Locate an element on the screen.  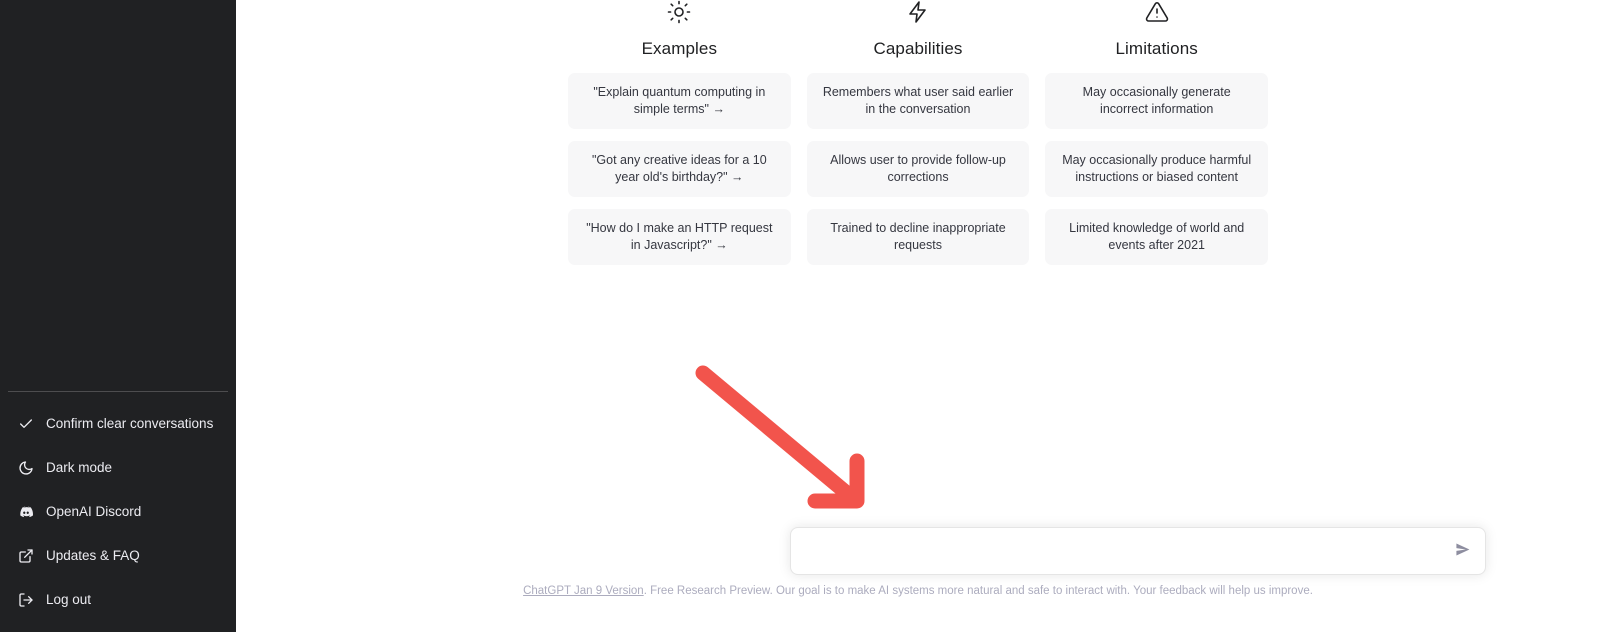
annotation-arrow-icon is located at coordinates (780, 437).